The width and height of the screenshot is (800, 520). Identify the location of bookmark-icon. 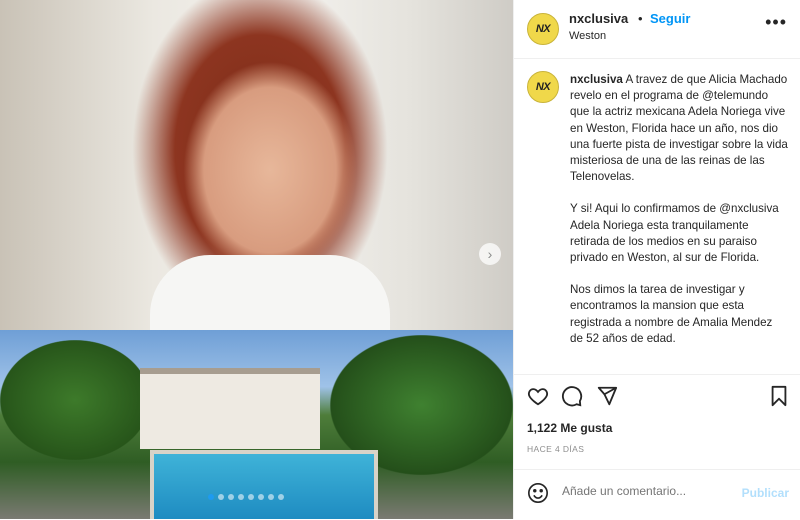
(781, 397).